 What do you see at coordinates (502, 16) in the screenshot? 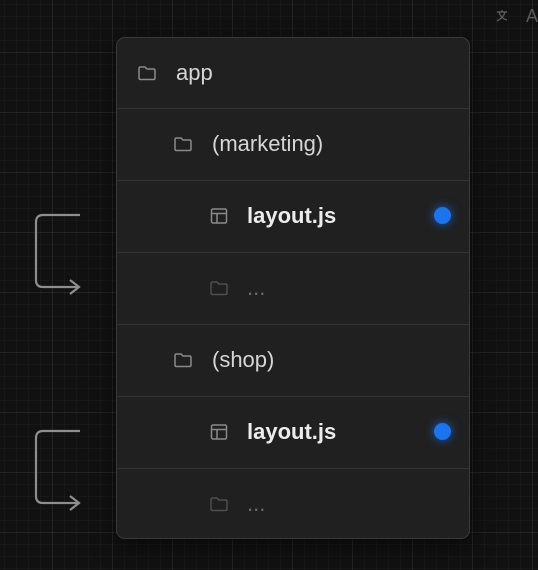
I see `translate-icon` at bounding box center [502, 16].